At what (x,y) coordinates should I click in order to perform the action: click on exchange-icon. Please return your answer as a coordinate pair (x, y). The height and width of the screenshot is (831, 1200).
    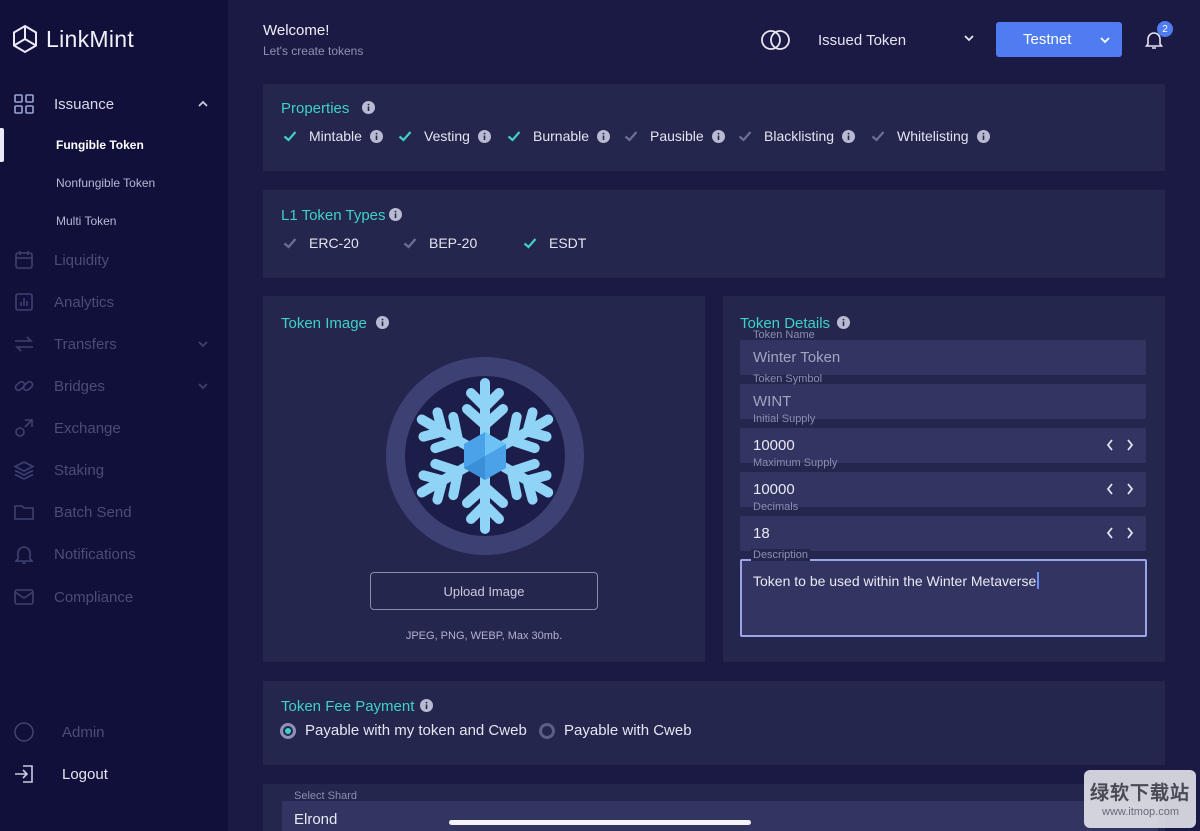
    Looking at the image, I should click on (24, 428).